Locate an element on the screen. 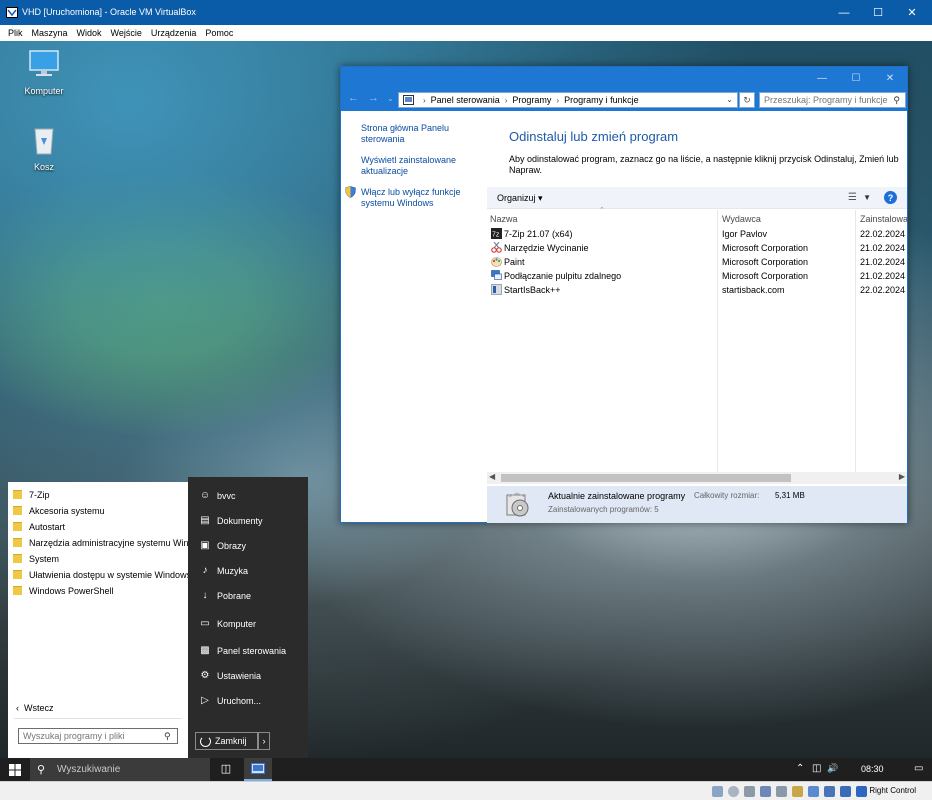  folder-item: 7-Zip is located at coordinates (99, 495).